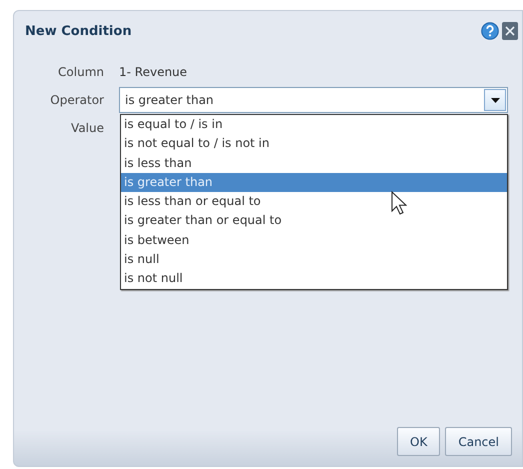 This screenshot has width=523, height=469. I want to click on field-value: 1- Revenue, so click(153, 72).